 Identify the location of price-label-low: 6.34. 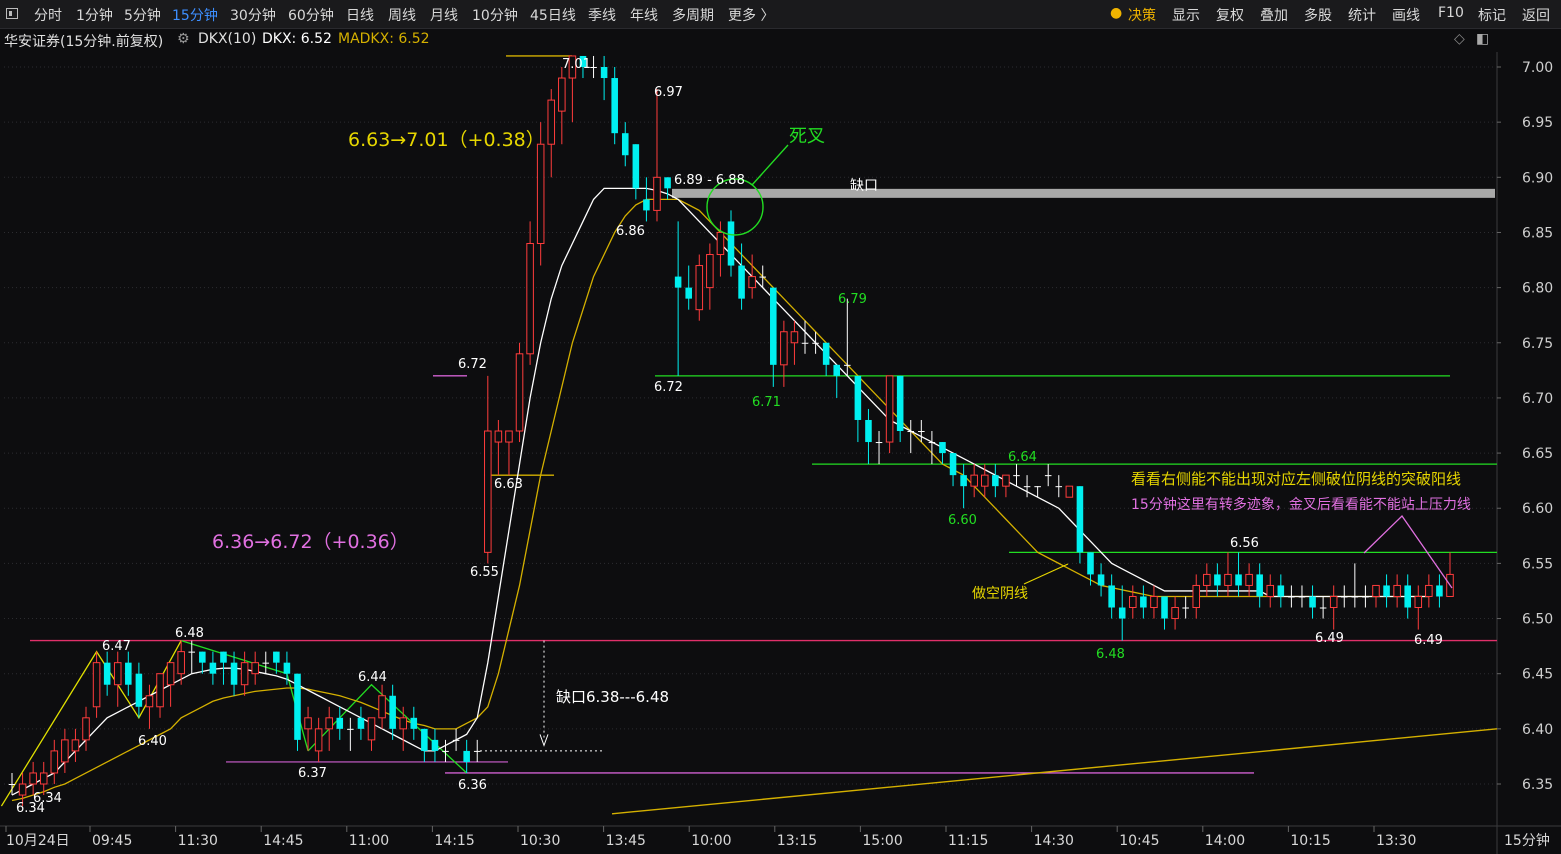
(30, 808).